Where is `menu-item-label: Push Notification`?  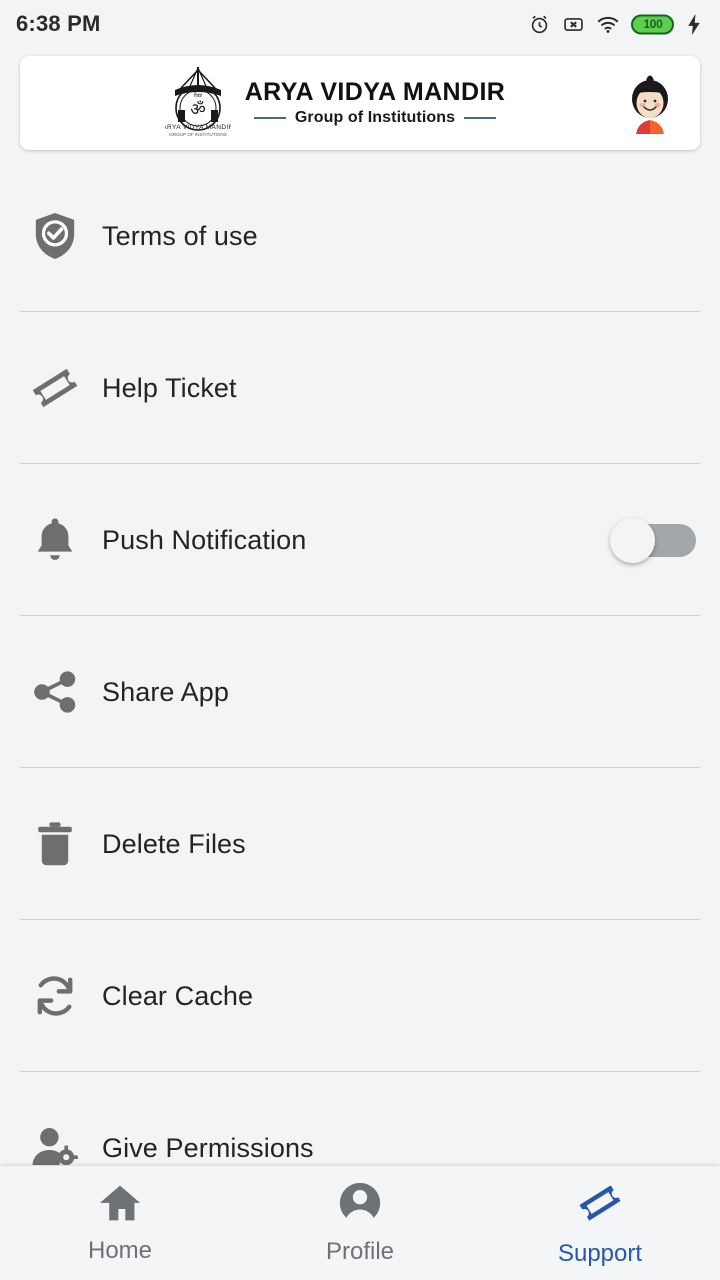 menu-item-label: Push Notification is located at coordinates (204, 539).